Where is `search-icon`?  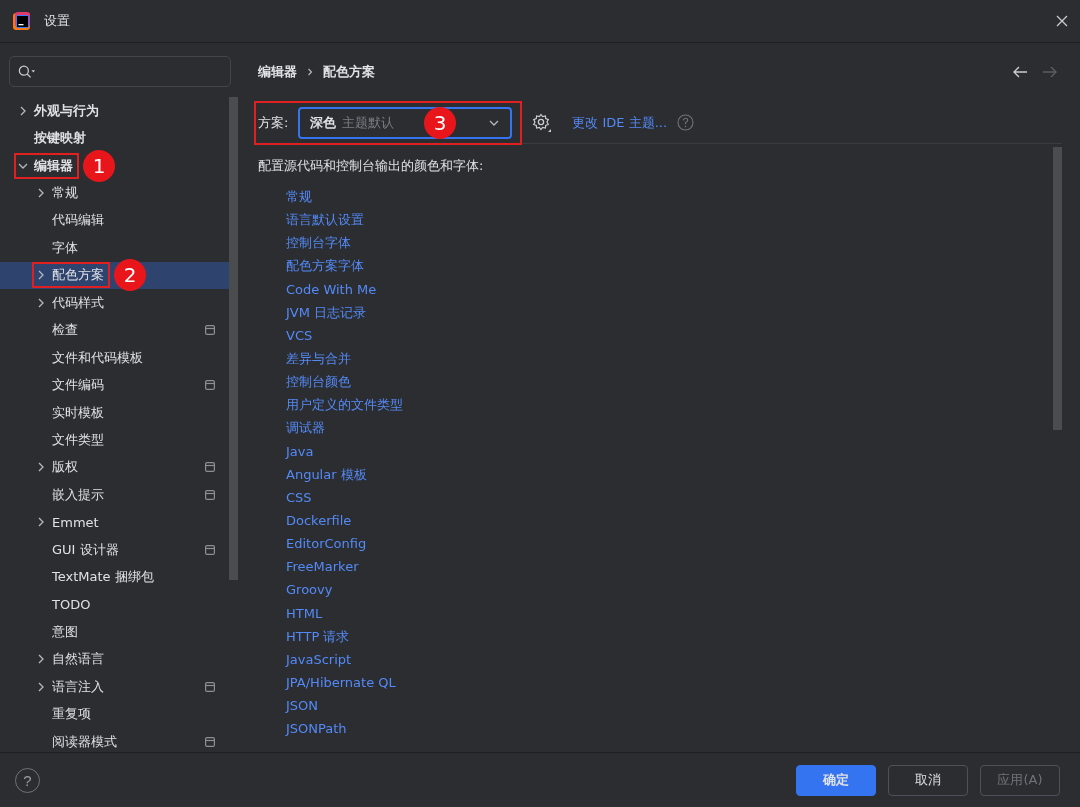 search-icon is located at coordinates (27, 71).